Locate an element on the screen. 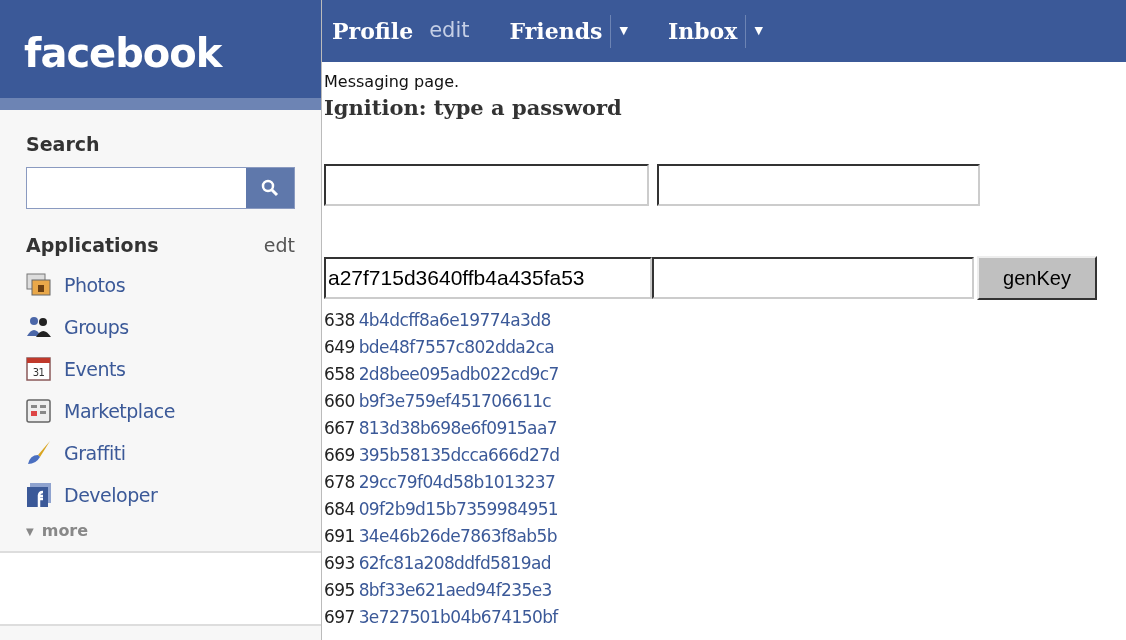 The image size is (1126, 640). profile-link: Profile is located at coordinates (373, 31).